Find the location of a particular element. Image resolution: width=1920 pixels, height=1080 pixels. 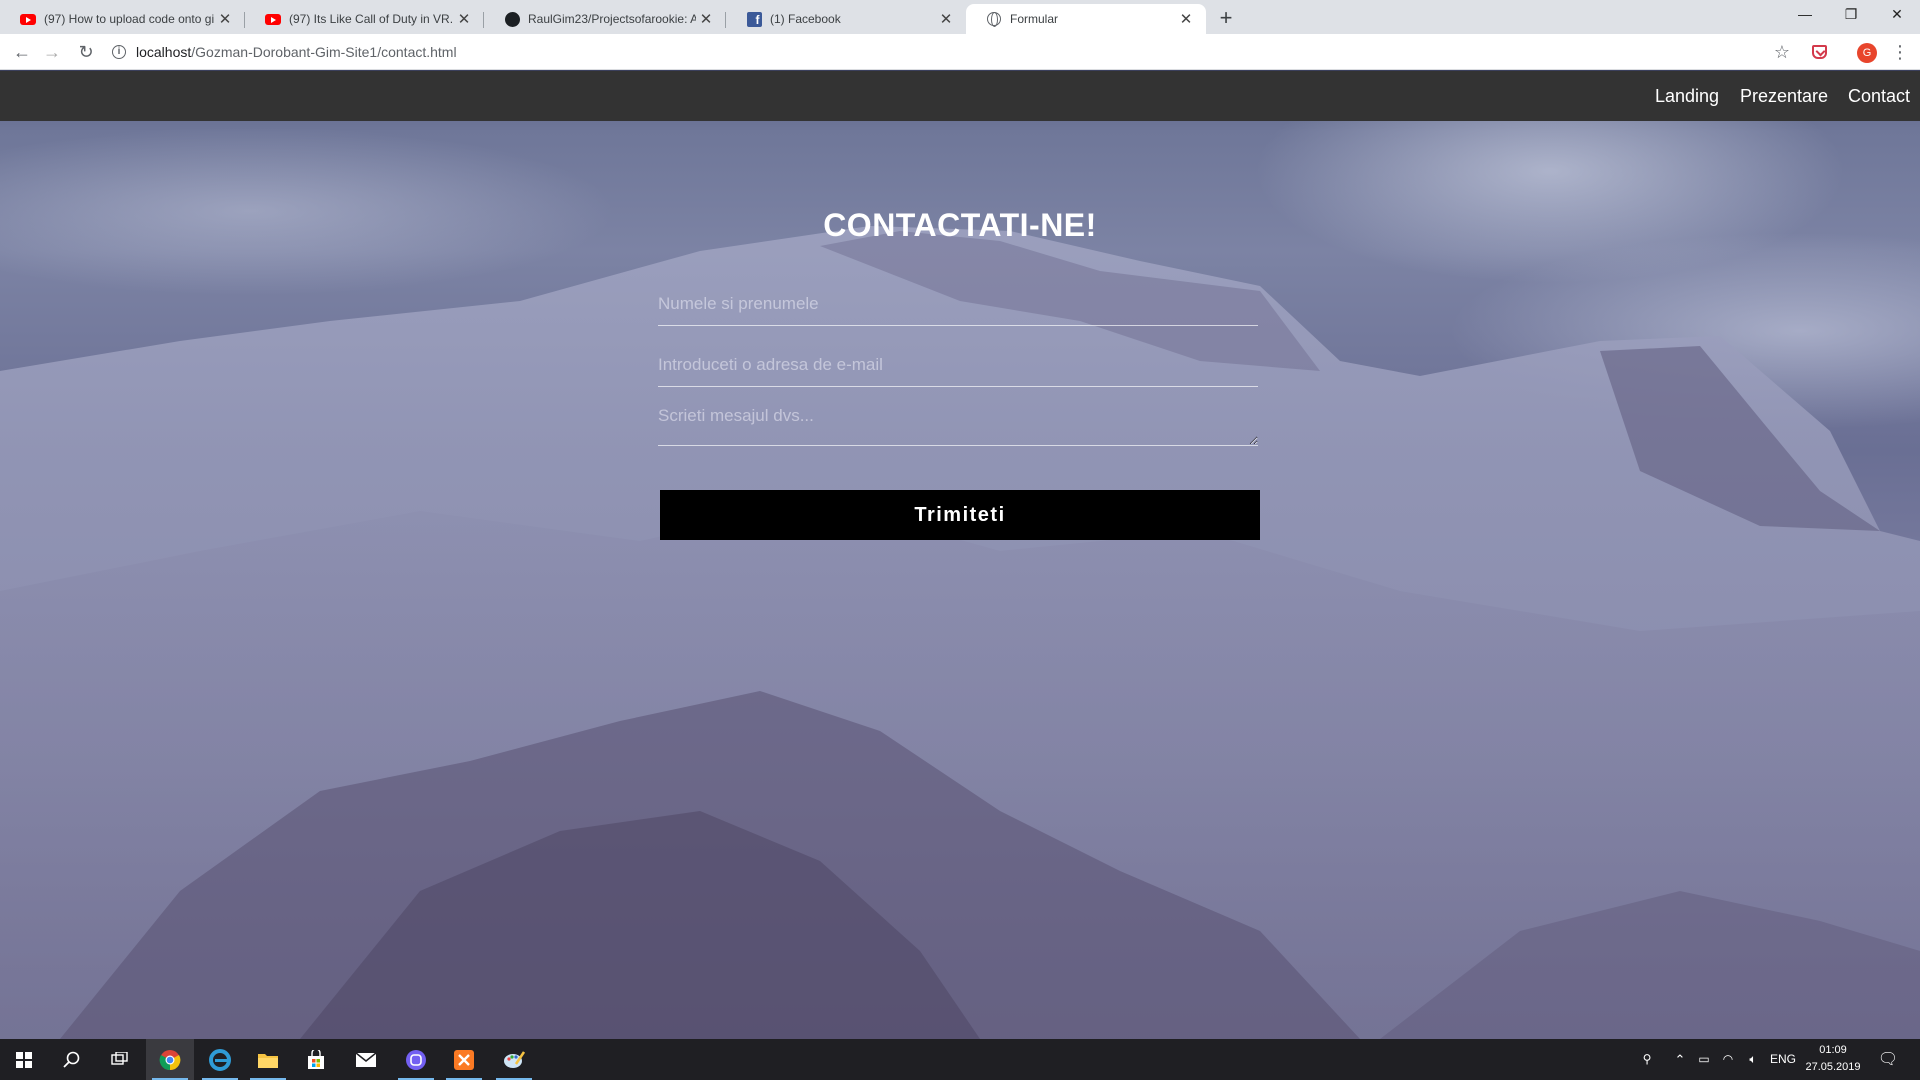

language-indicator: ENG is located at coordinates (1783, 1059).